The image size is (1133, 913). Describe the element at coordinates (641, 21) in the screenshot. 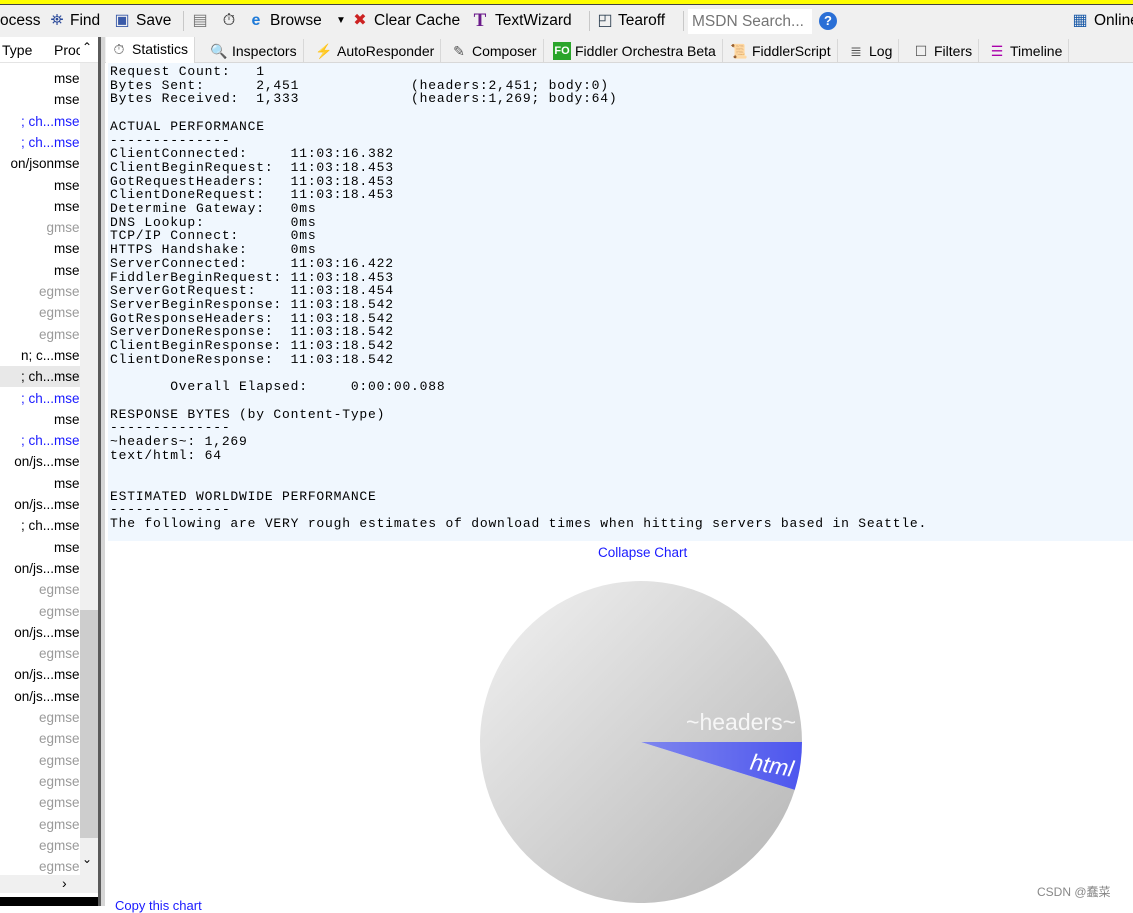

I see `tearoff-button: Tearoff` at that location.